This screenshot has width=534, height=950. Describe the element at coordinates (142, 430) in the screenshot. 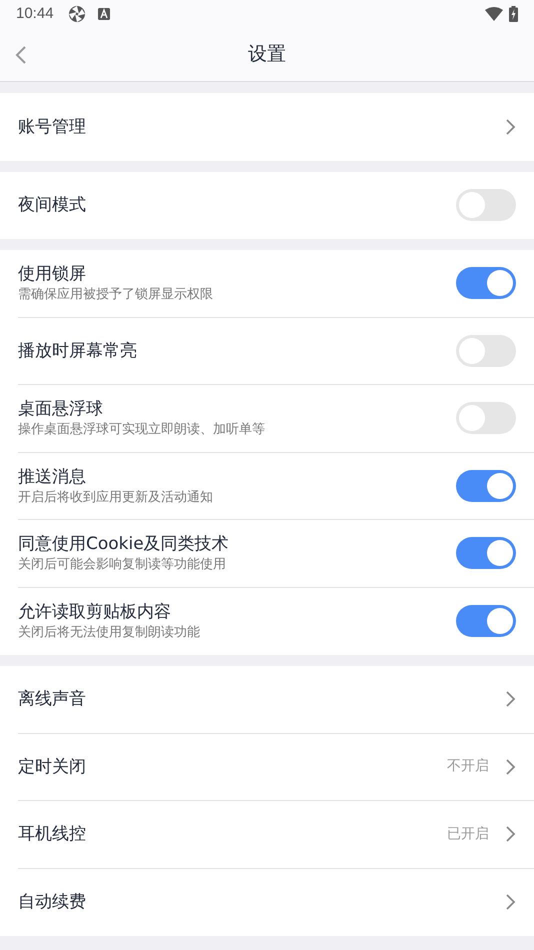

I see `setting-description: 操作桌面悬浮球可实现立即朗读、加听单等` at that location.